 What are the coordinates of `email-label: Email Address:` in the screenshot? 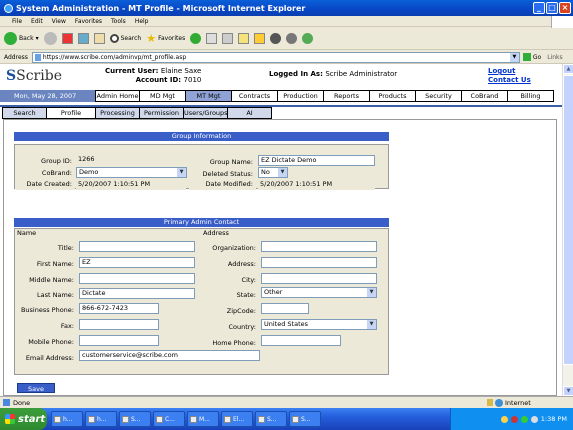 It's located at (46, 358).